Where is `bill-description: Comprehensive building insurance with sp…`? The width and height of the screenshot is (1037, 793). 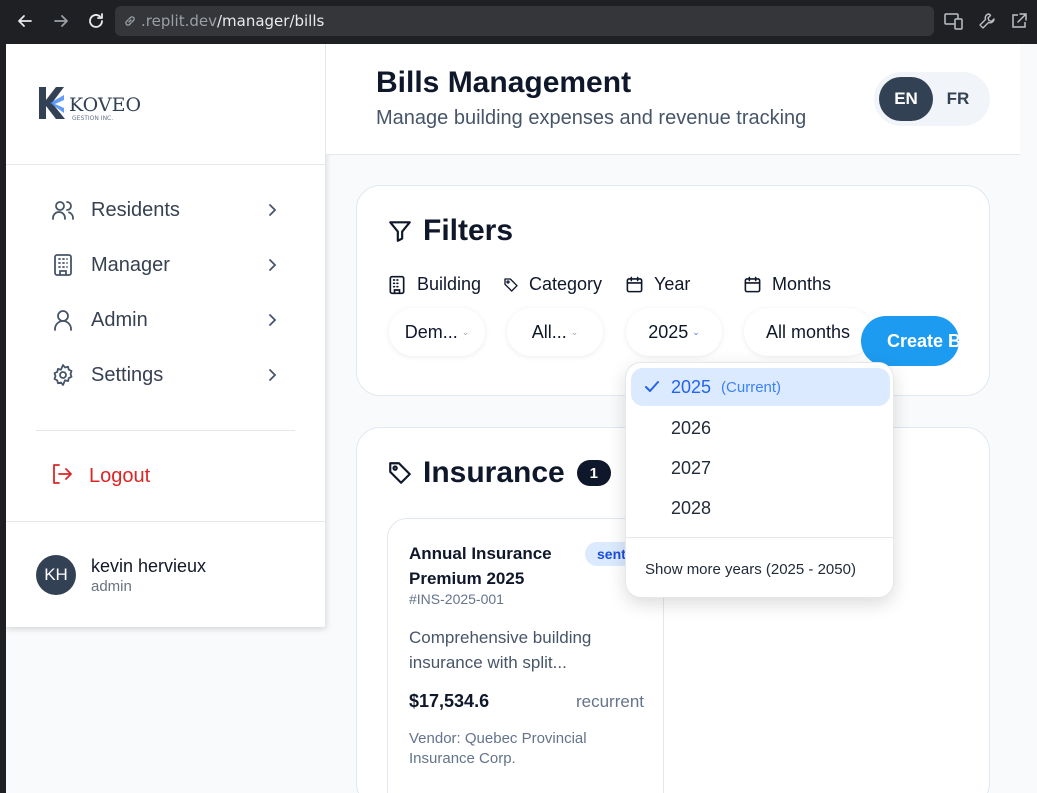 bill-description: Comprehensive building insurance with sp… is located at coordinates (500, 650).